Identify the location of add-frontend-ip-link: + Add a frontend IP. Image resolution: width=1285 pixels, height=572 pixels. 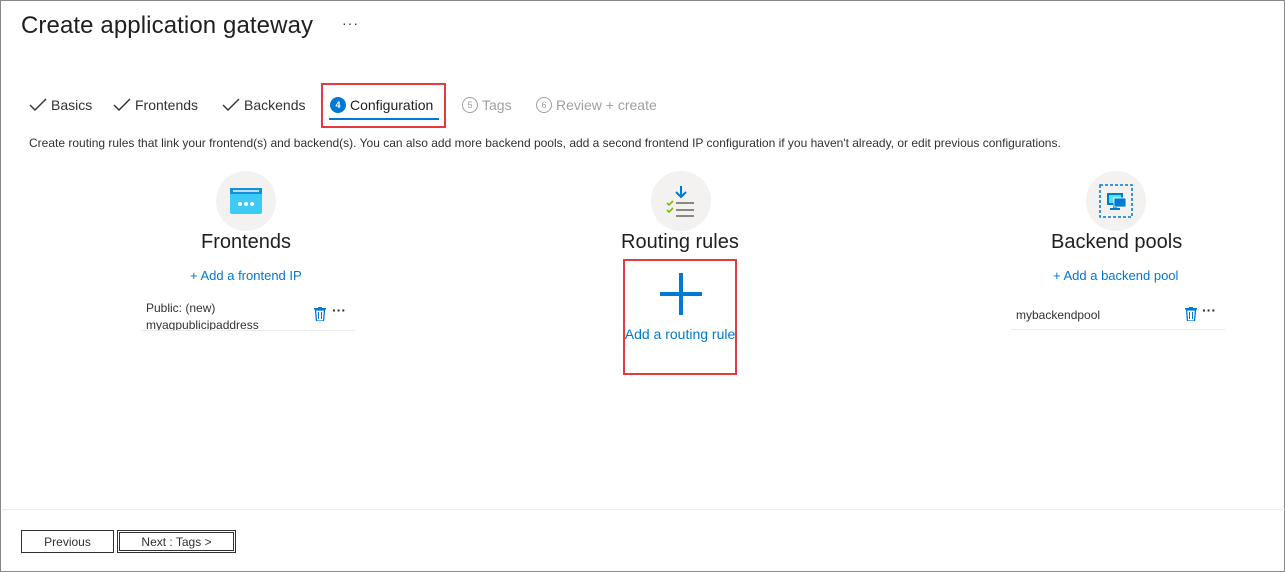
(246, 275).